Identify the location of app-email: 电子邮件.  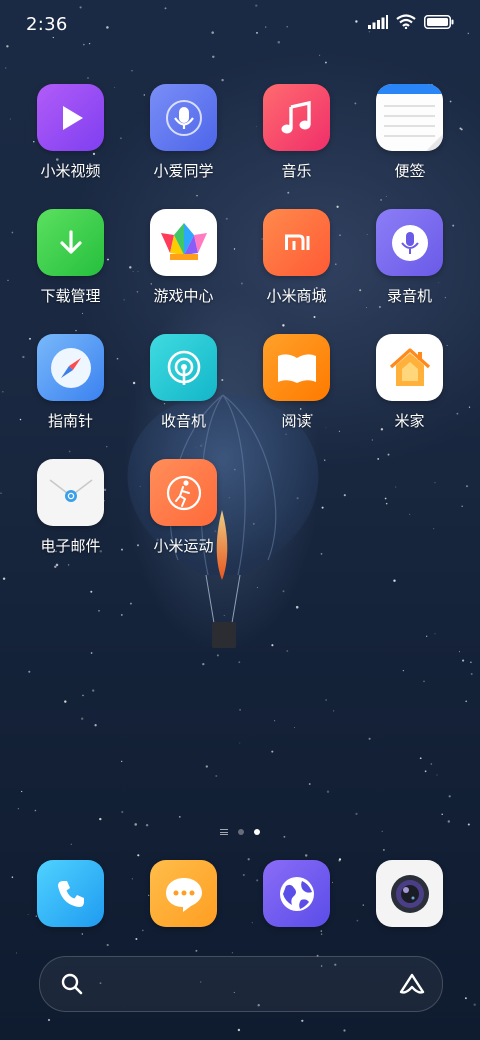
(70, 521).